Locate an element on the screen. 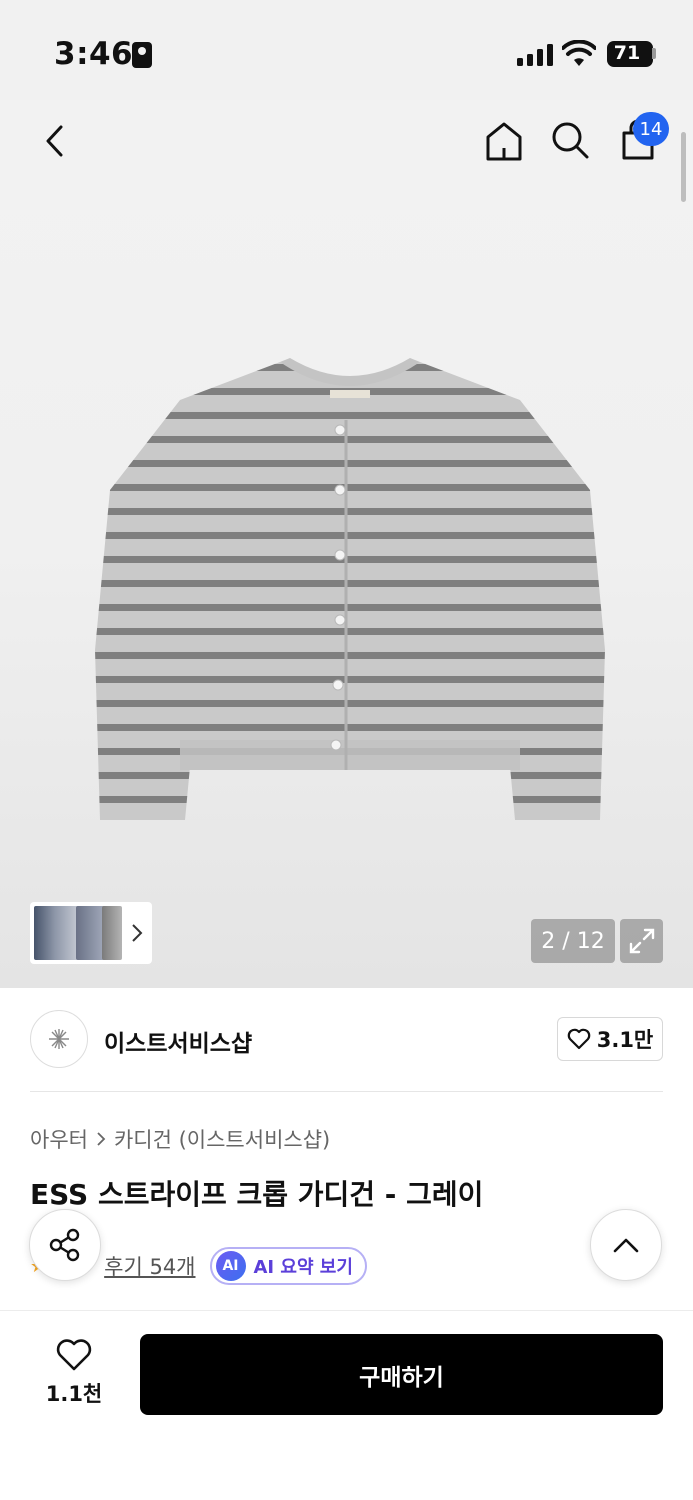 This screenshot has width=693, height=1500. breadcrumb-category: 아우터 is located at coordinates (59, 1139).